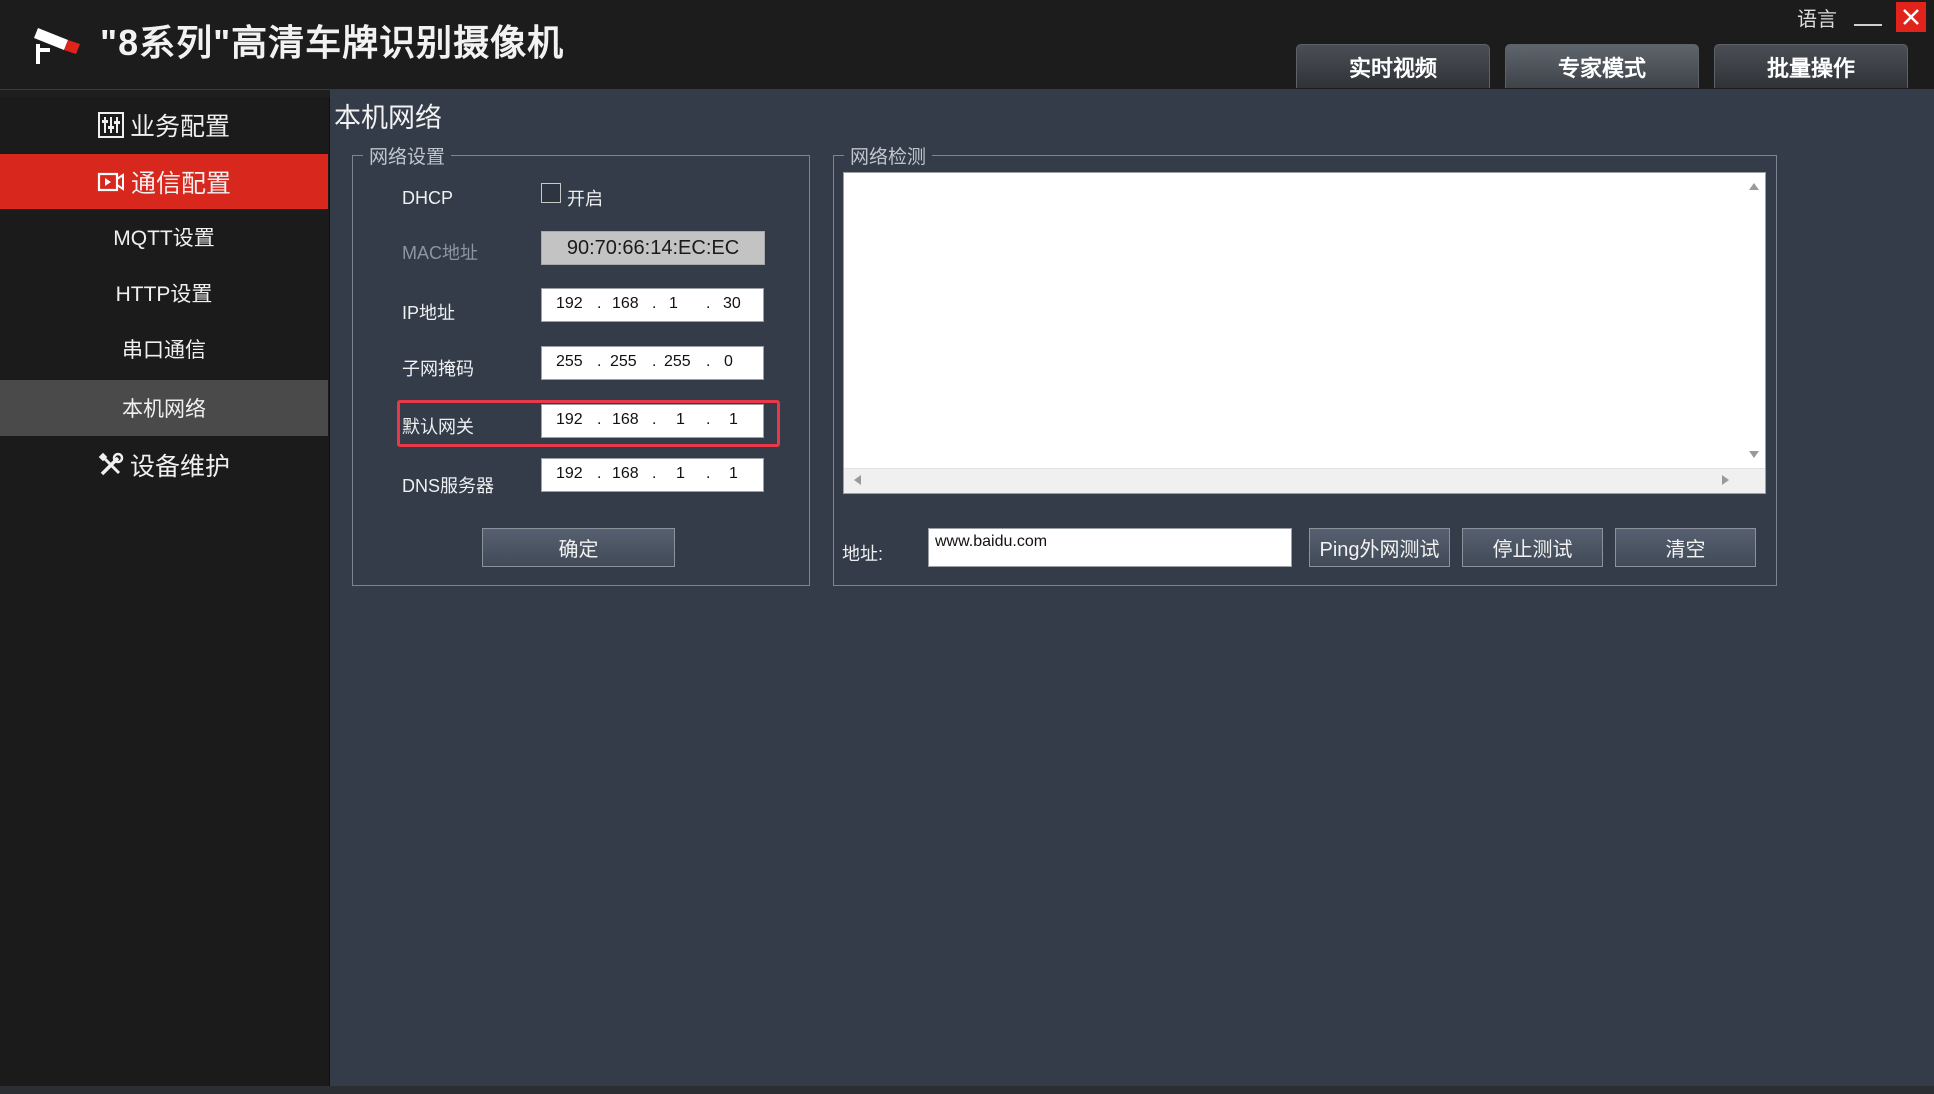  I want to click on ip-label: IP地址, so click(429, 313).